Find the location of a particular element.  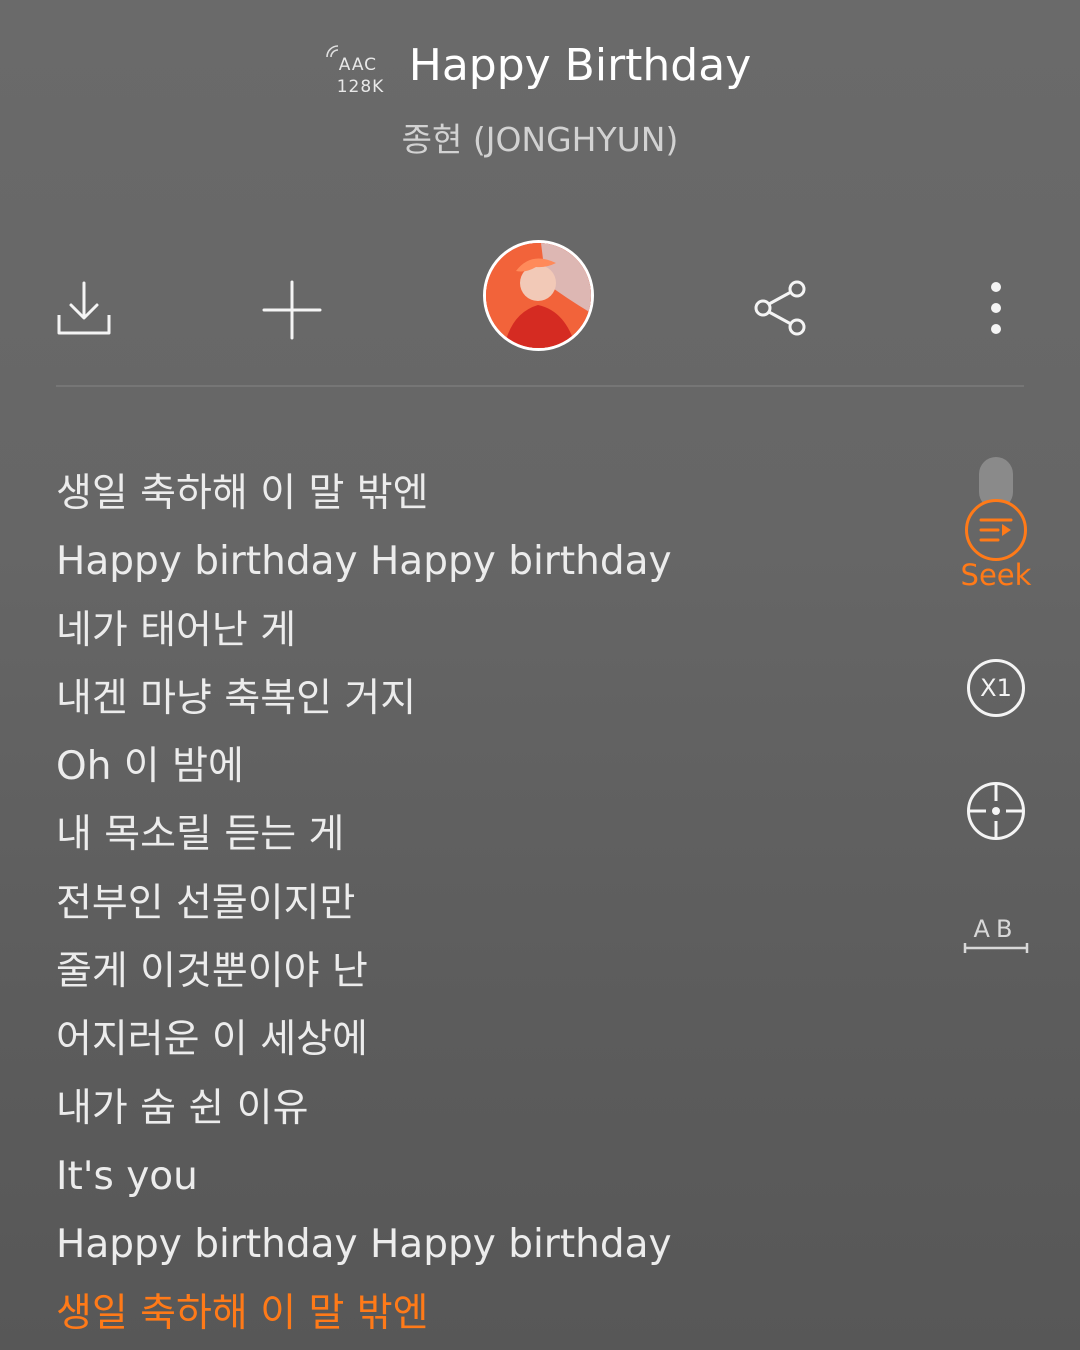

album-art is located at coordinates (538, 295).